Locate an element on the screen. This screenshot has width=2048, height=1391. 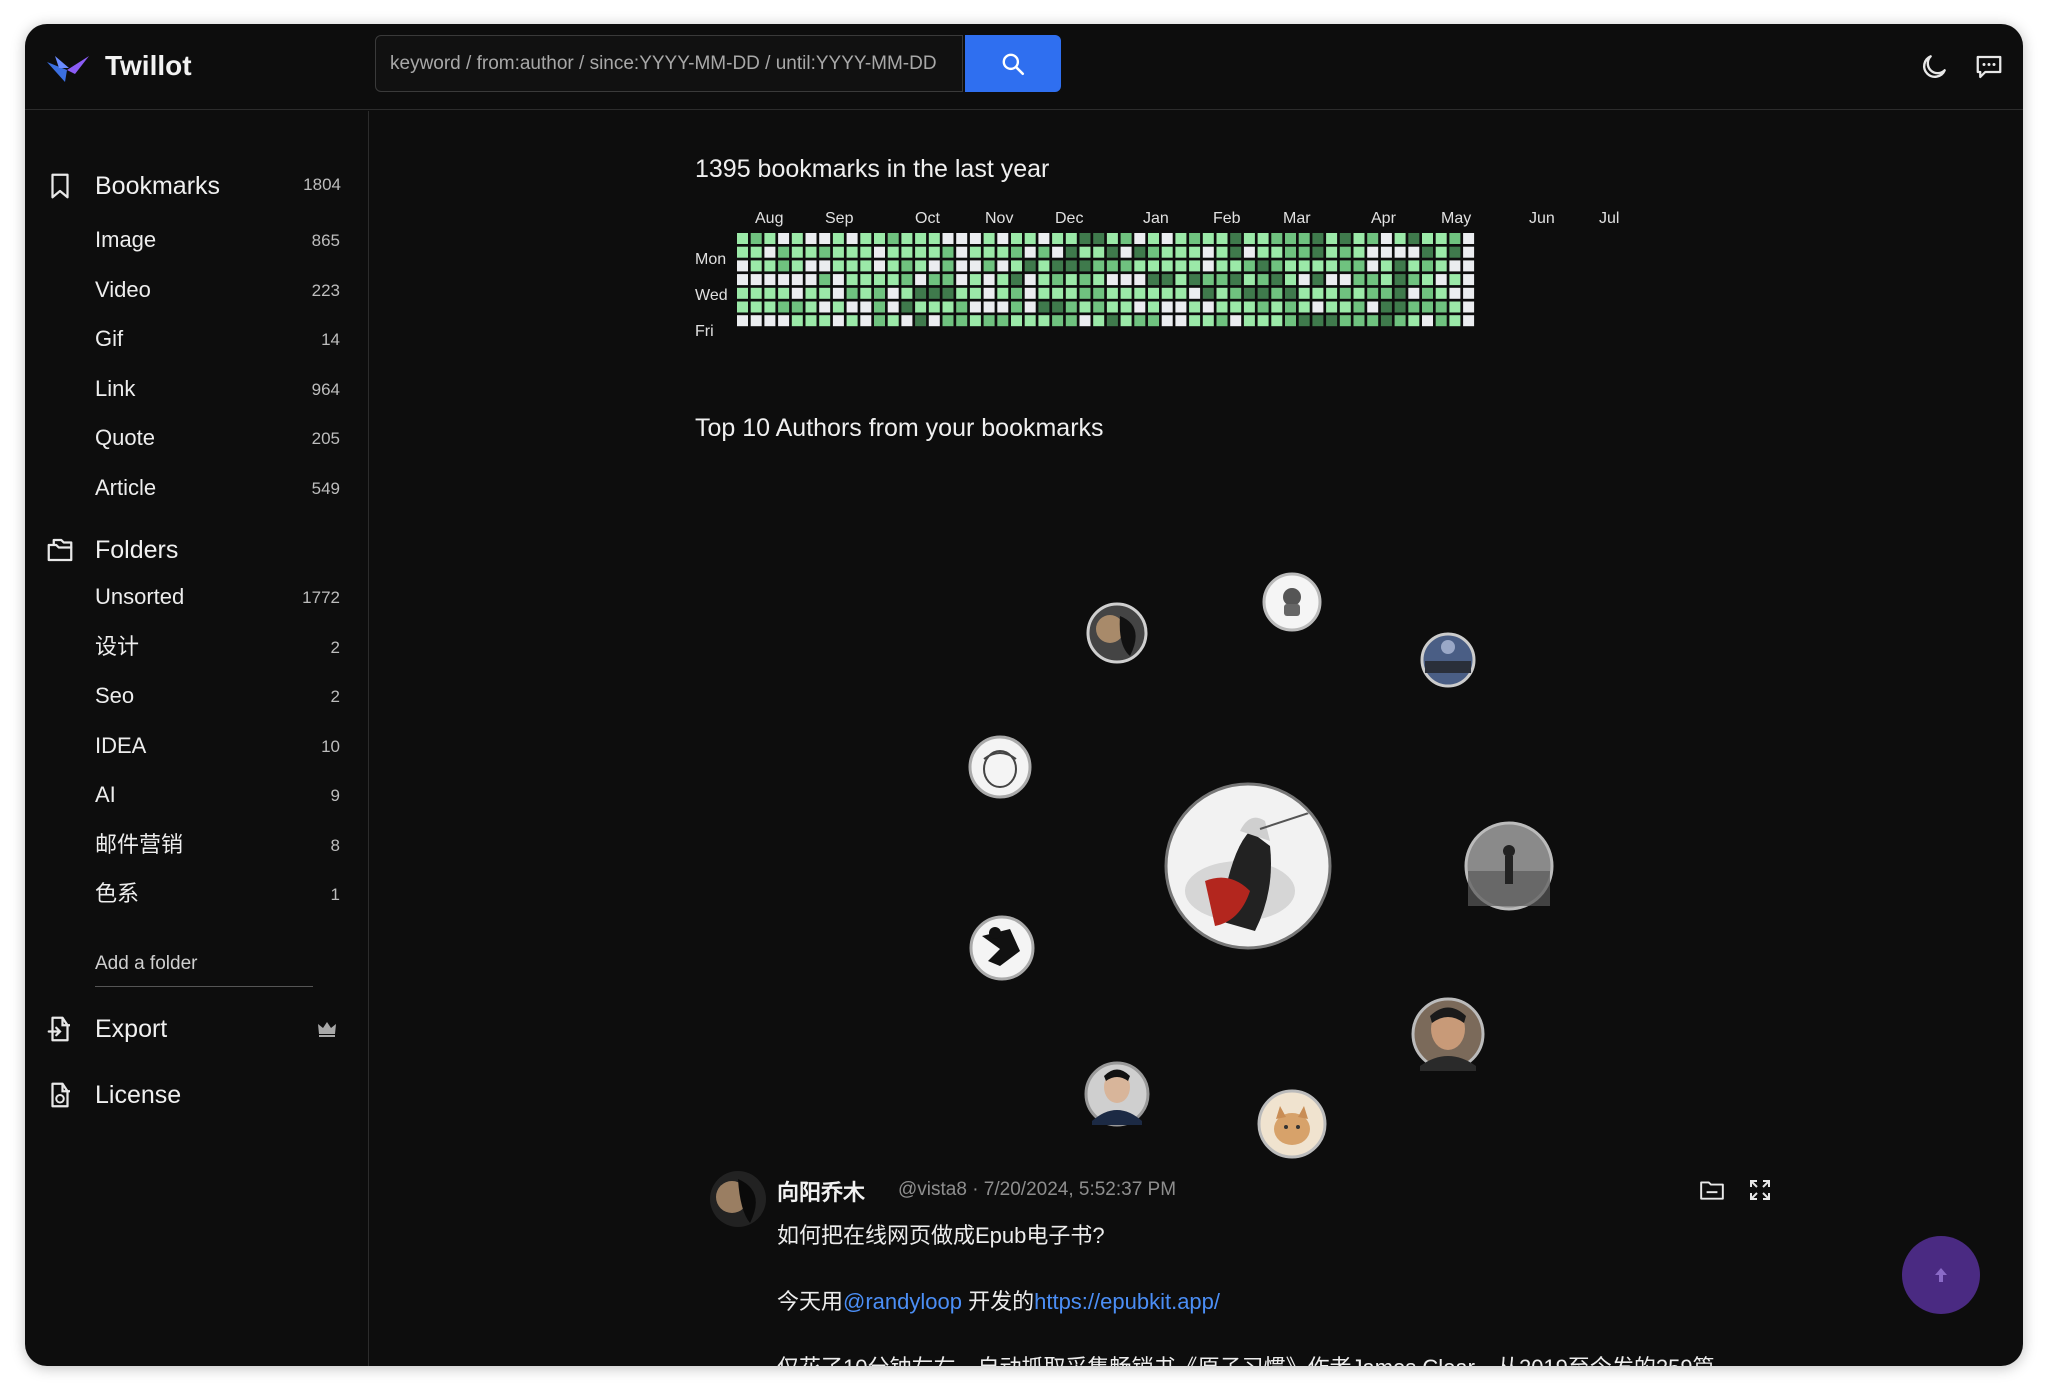
sidebar-item-folder: 邮件营销 8 is located at coordinates (217, 845).